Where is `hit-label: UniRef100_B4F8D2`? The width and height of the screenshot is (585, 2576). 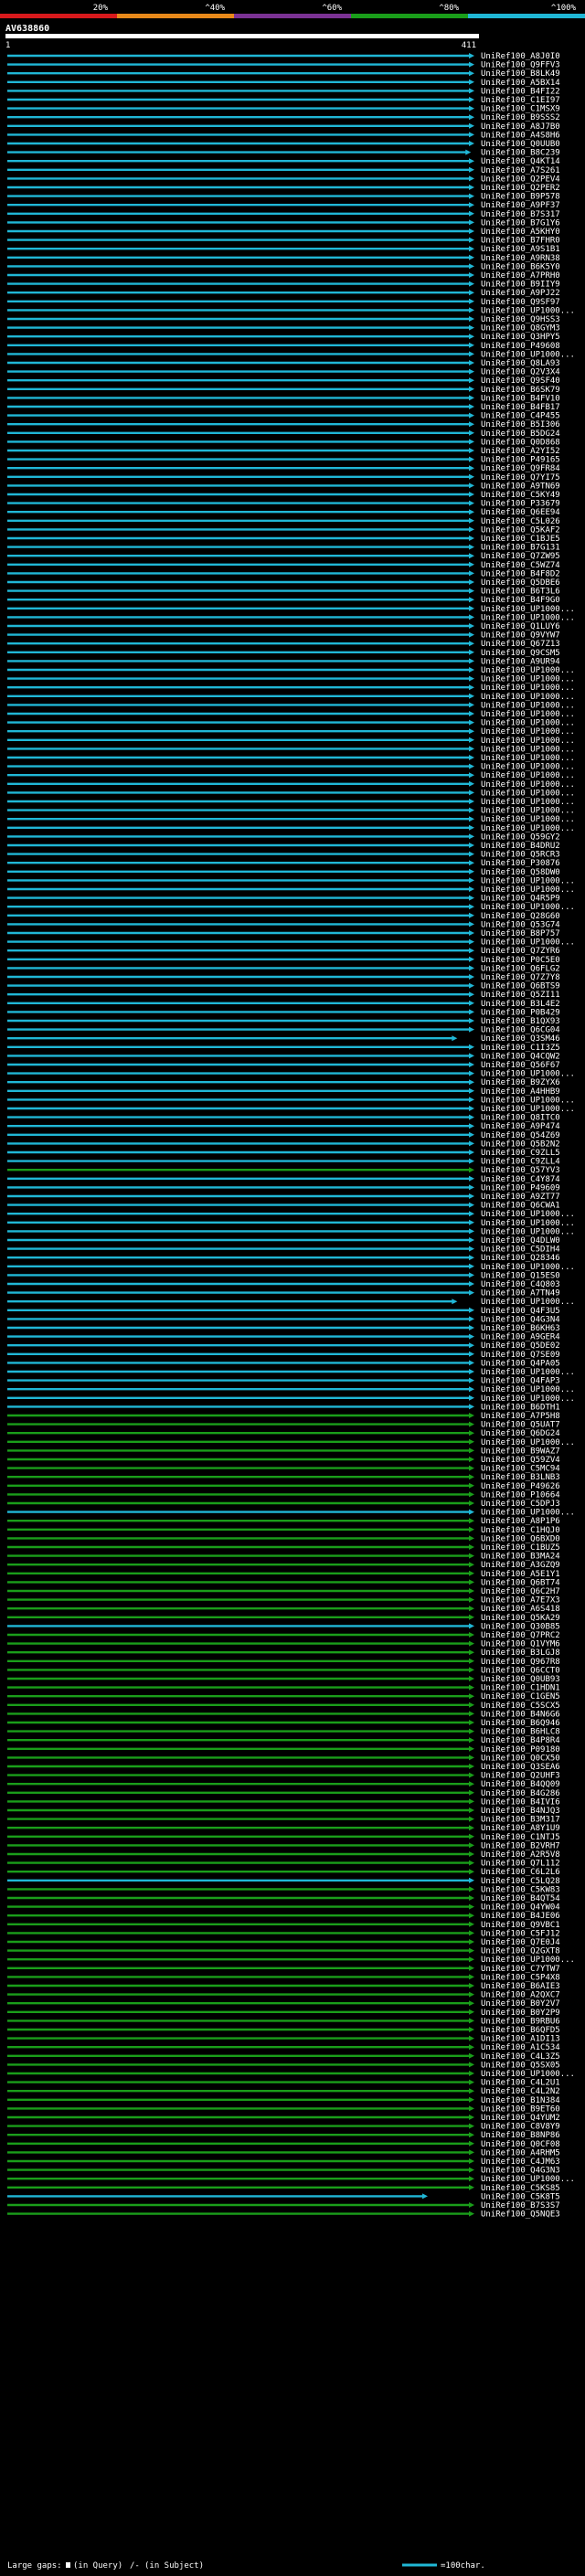
hit-label: UniRef100_B4F8D2 is located at coordinates (520, 573).